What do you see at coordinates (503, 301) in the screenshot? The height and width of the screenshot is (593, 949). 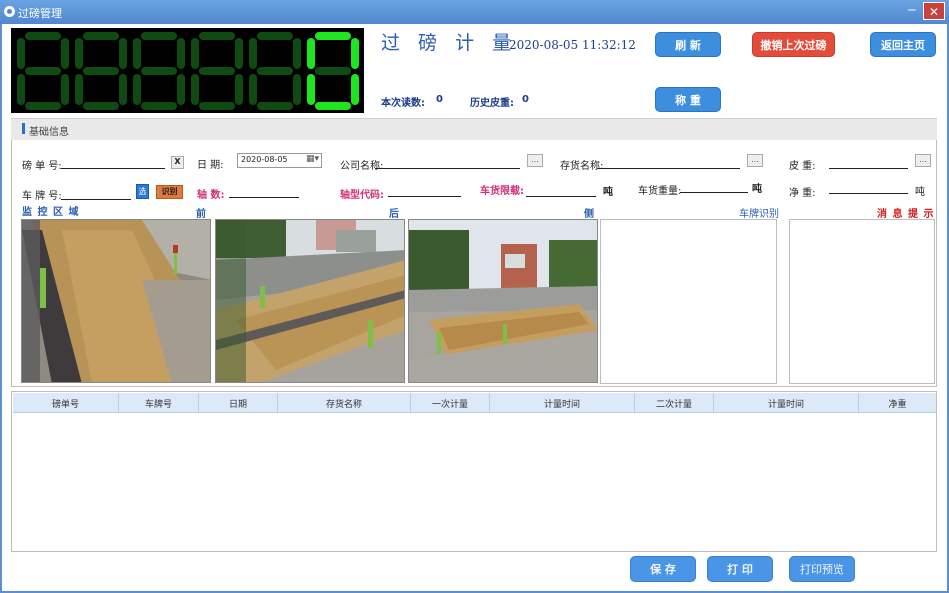 I see `camera-side-image` at bounding box center [503, 301].